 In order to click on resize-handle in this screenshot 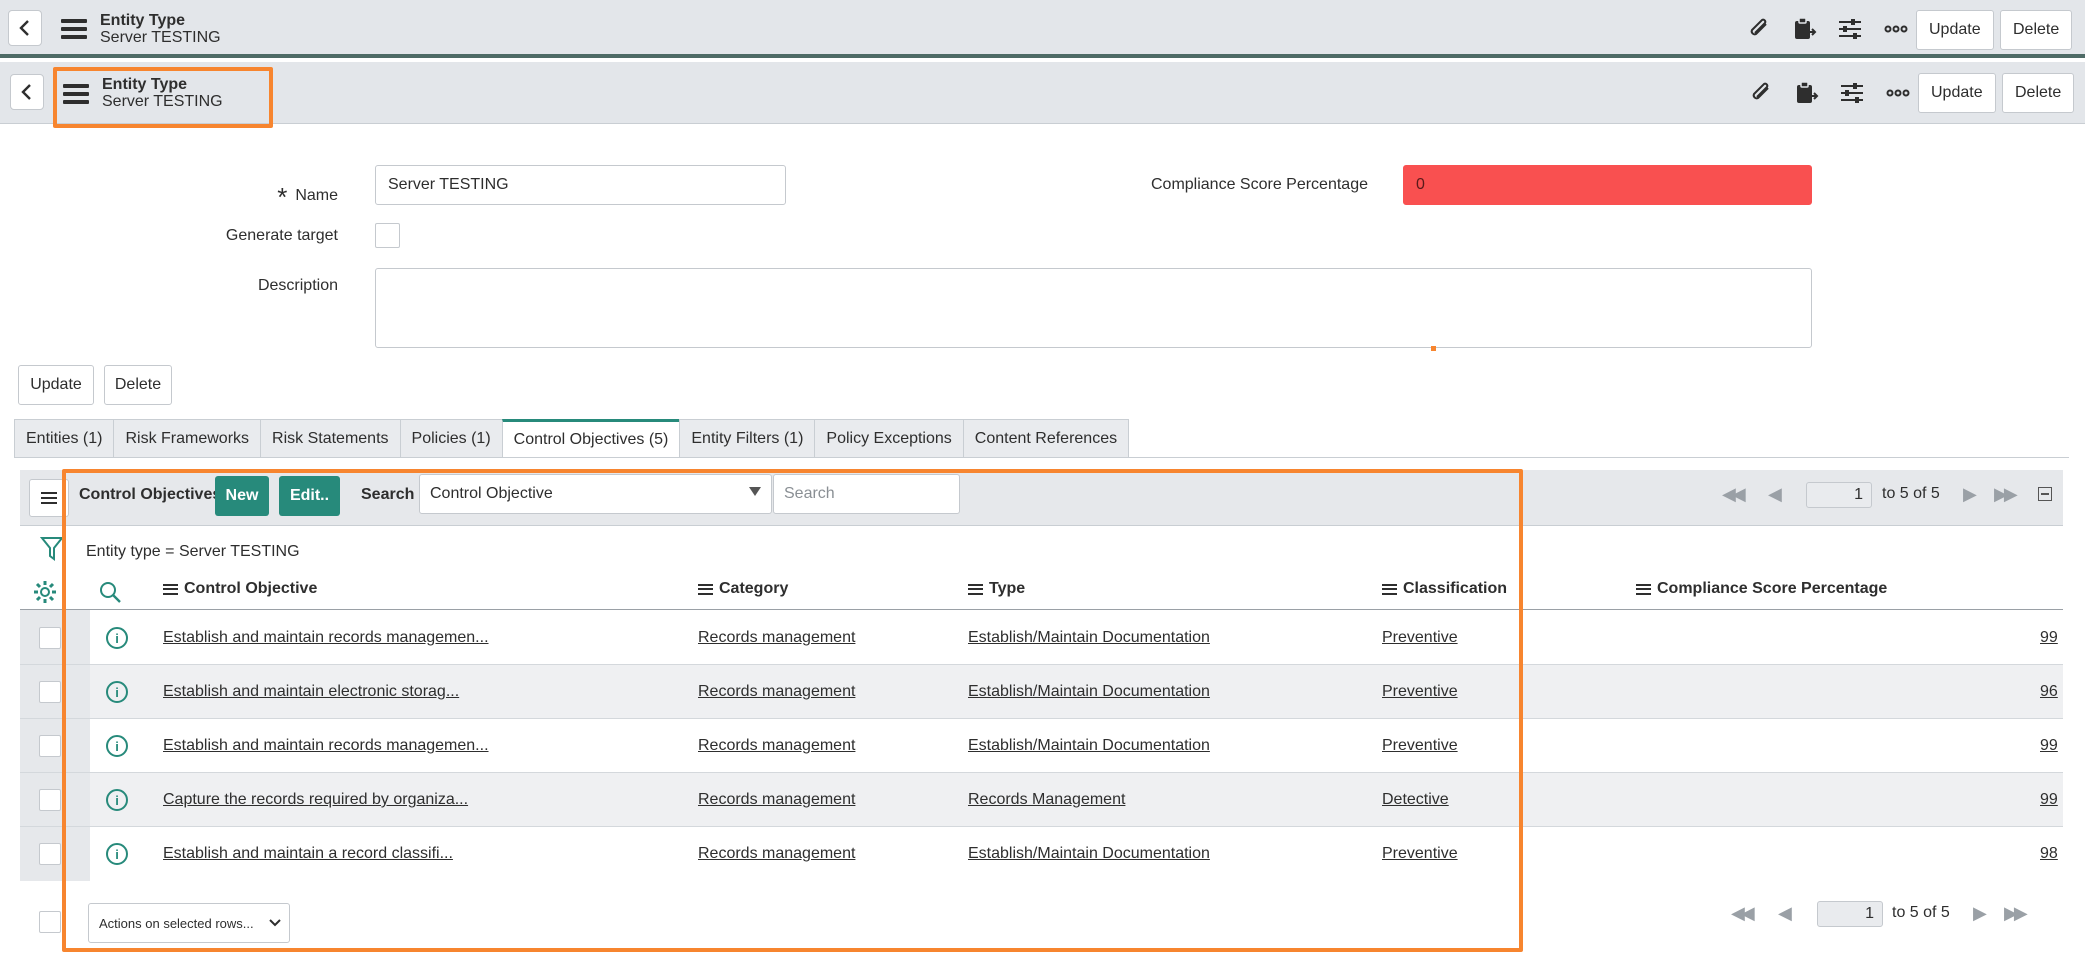, I will do `click(1433, 348)`.